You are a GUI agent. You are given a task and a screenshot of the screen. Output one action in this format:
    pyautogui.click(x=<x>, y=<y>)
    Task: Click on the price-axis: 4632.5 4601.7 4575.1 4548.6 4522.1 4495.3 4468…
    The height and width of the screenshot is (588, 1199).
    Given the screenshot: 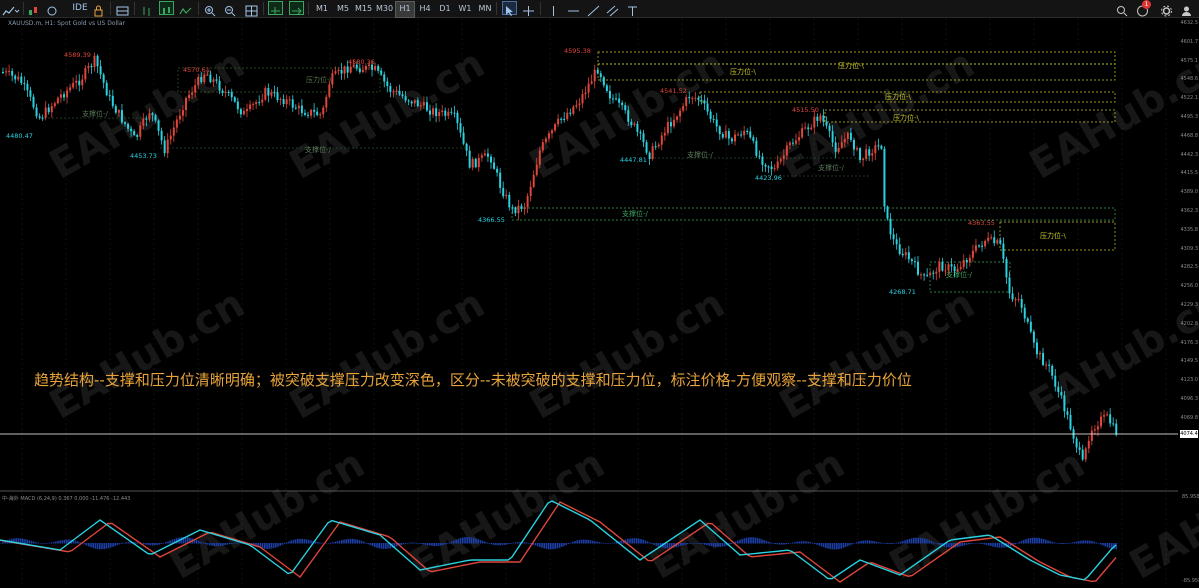 What is the action you would take?
    pyautogui.click(x=1188, y=303)
    